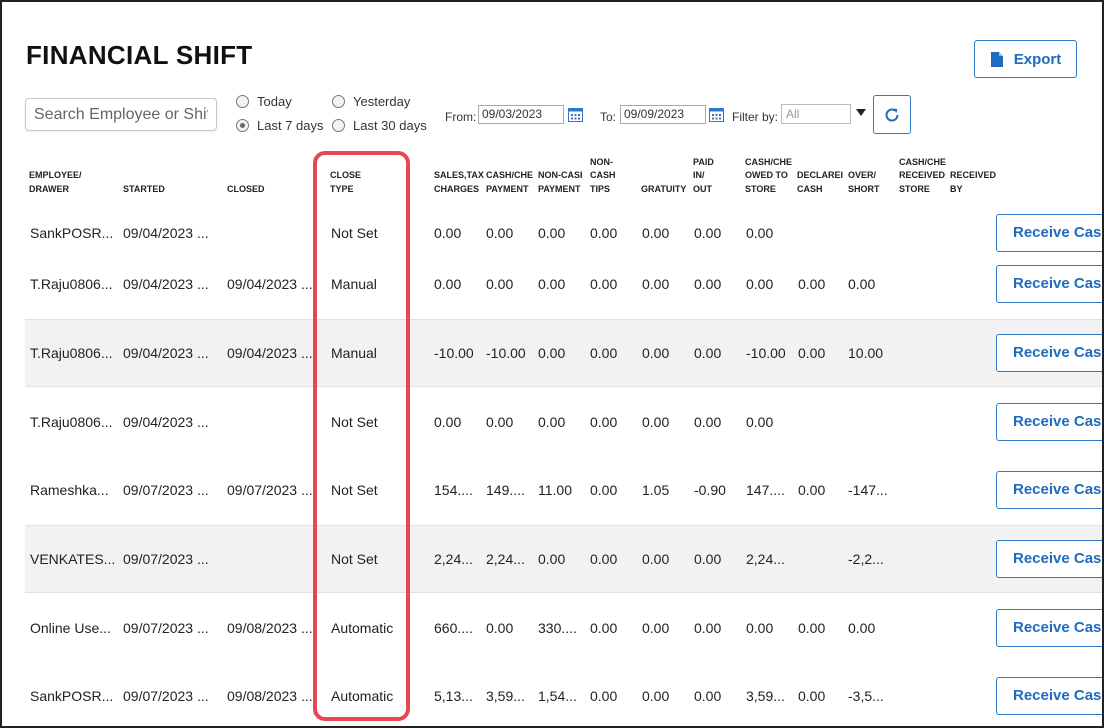 The width and height of the screenshot is (1104, 728). I want to click on column-header-line: NON-, so click(601, 161).